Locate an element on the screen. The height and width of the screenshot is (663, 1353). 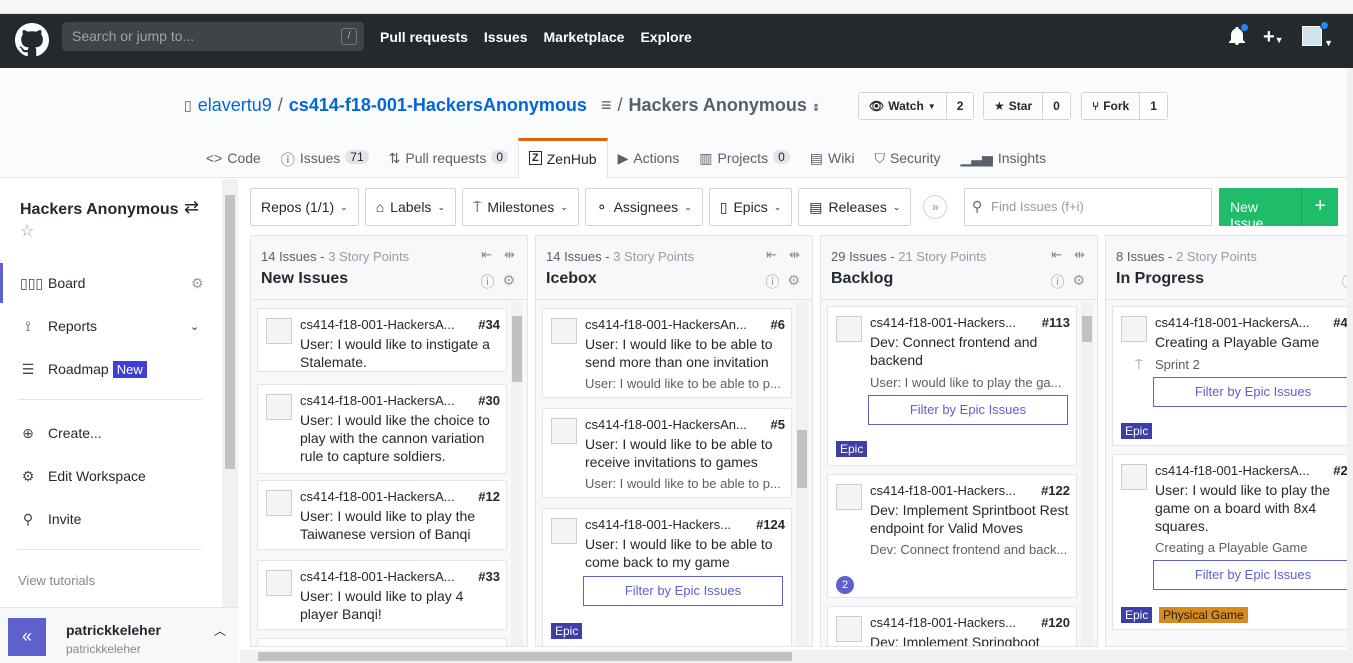
labels-filter-button: ⌂ Labels ⌄ is located at coordinates (410, 207).